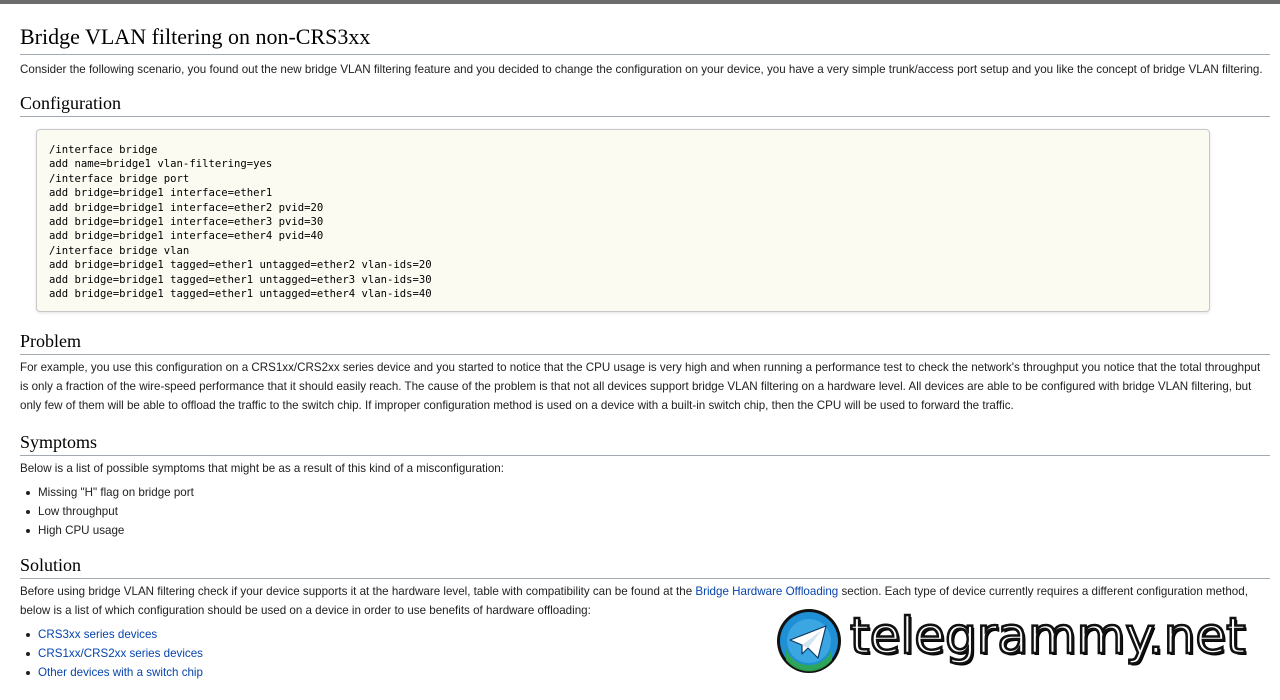 The height and width of the screenshot is (700, 1280). What do you see at coordinates (120, 672) in the screenshot?
I see `other-devices-link: Other devices with a switch chip` at bounding box center [120, 672].